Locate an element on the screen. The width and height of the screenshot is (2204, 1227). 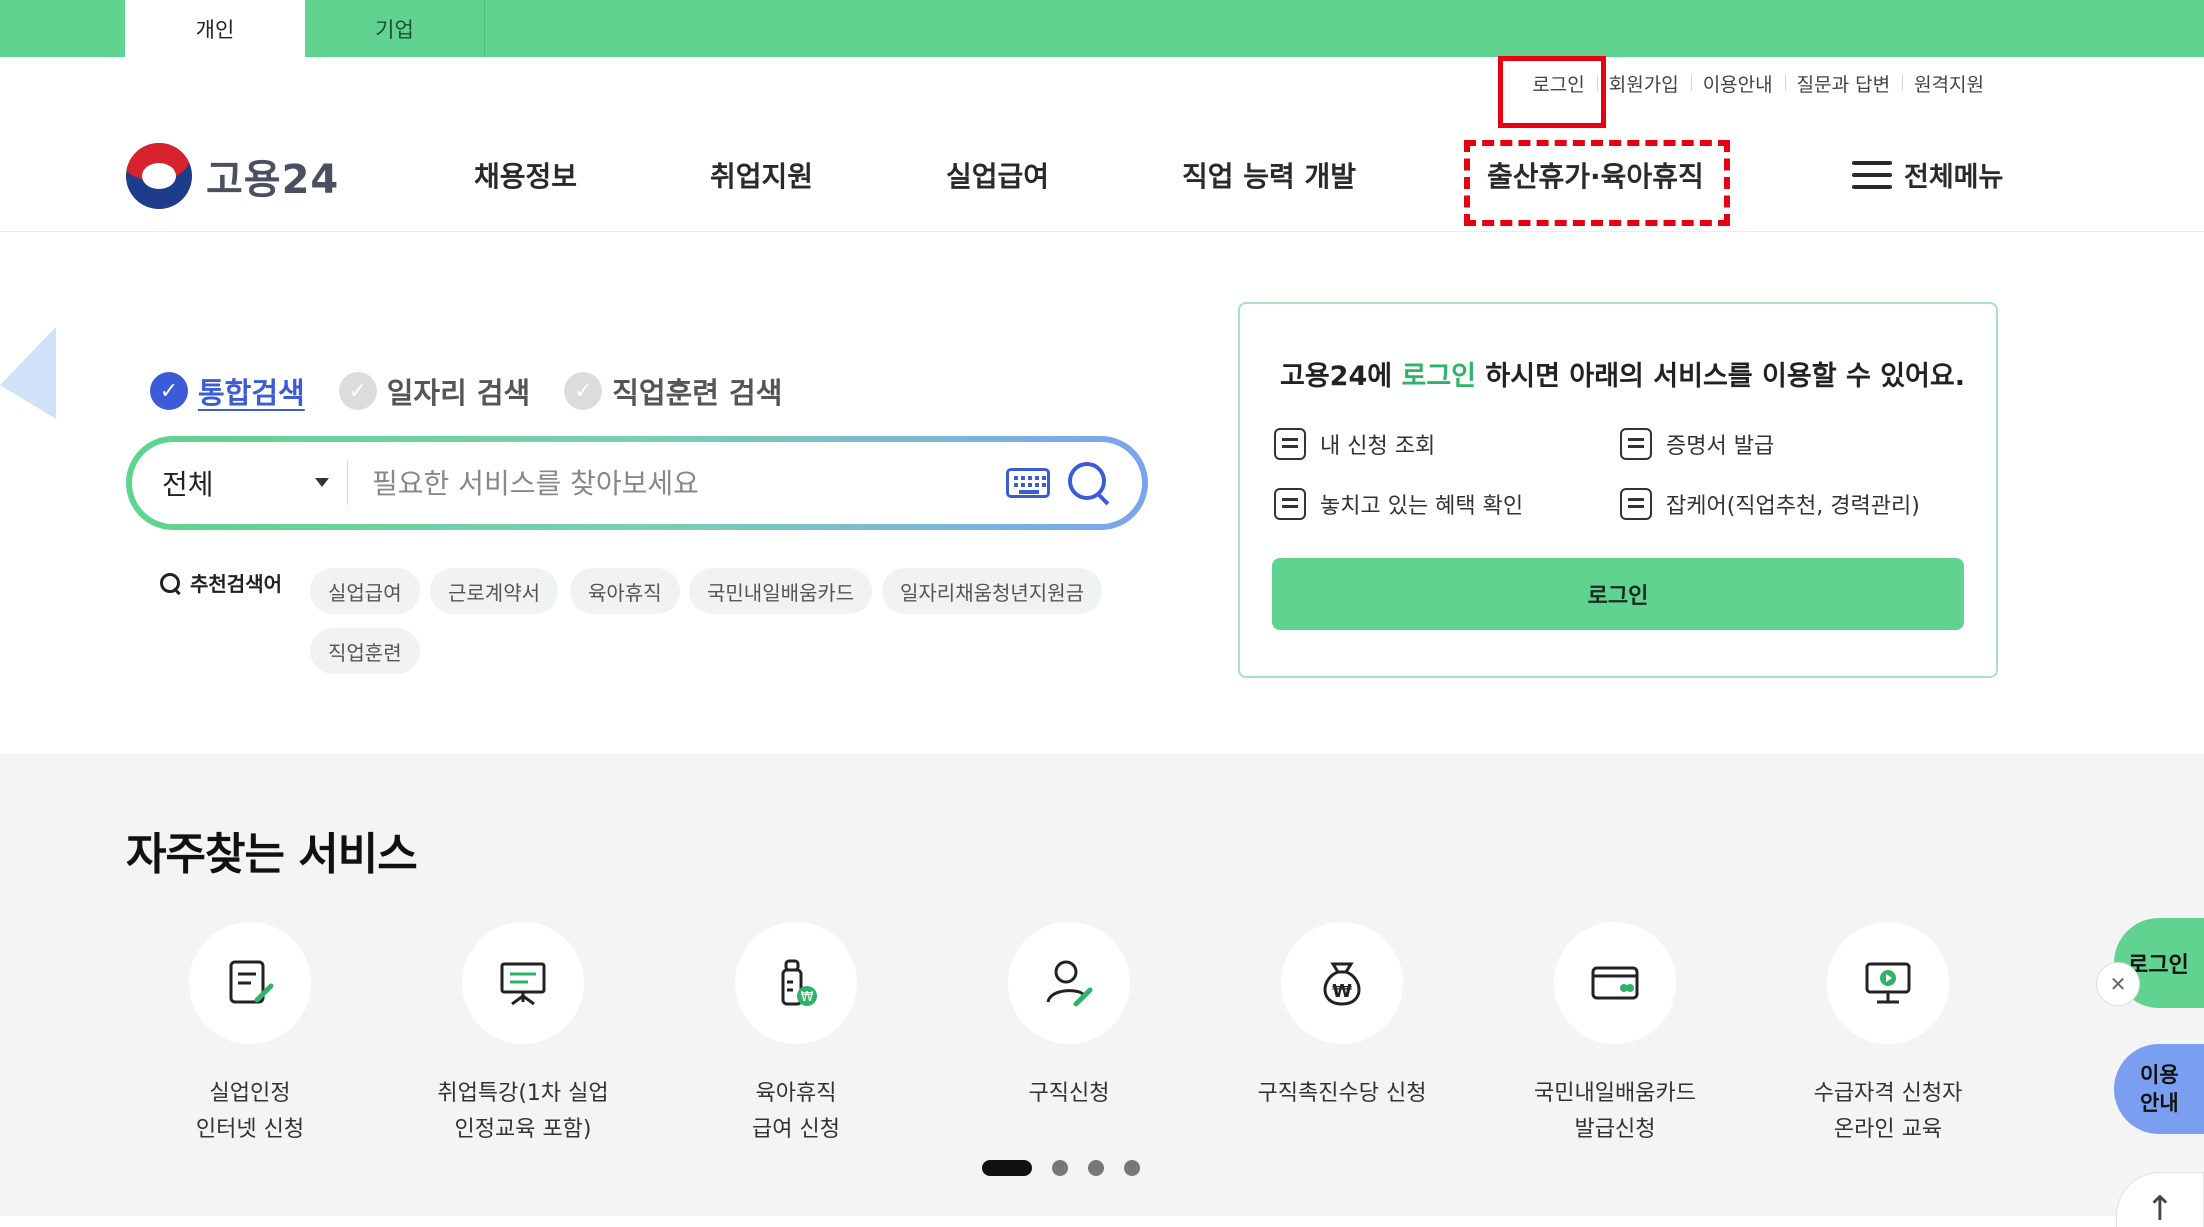
document-pen-icon is located at coordinates (251, 982).